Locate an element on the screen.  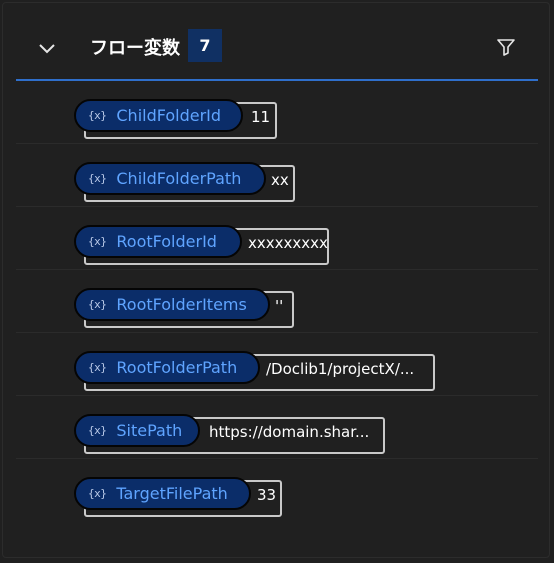
variable-name: ChildFolderId is located at coordinates (169, 115).